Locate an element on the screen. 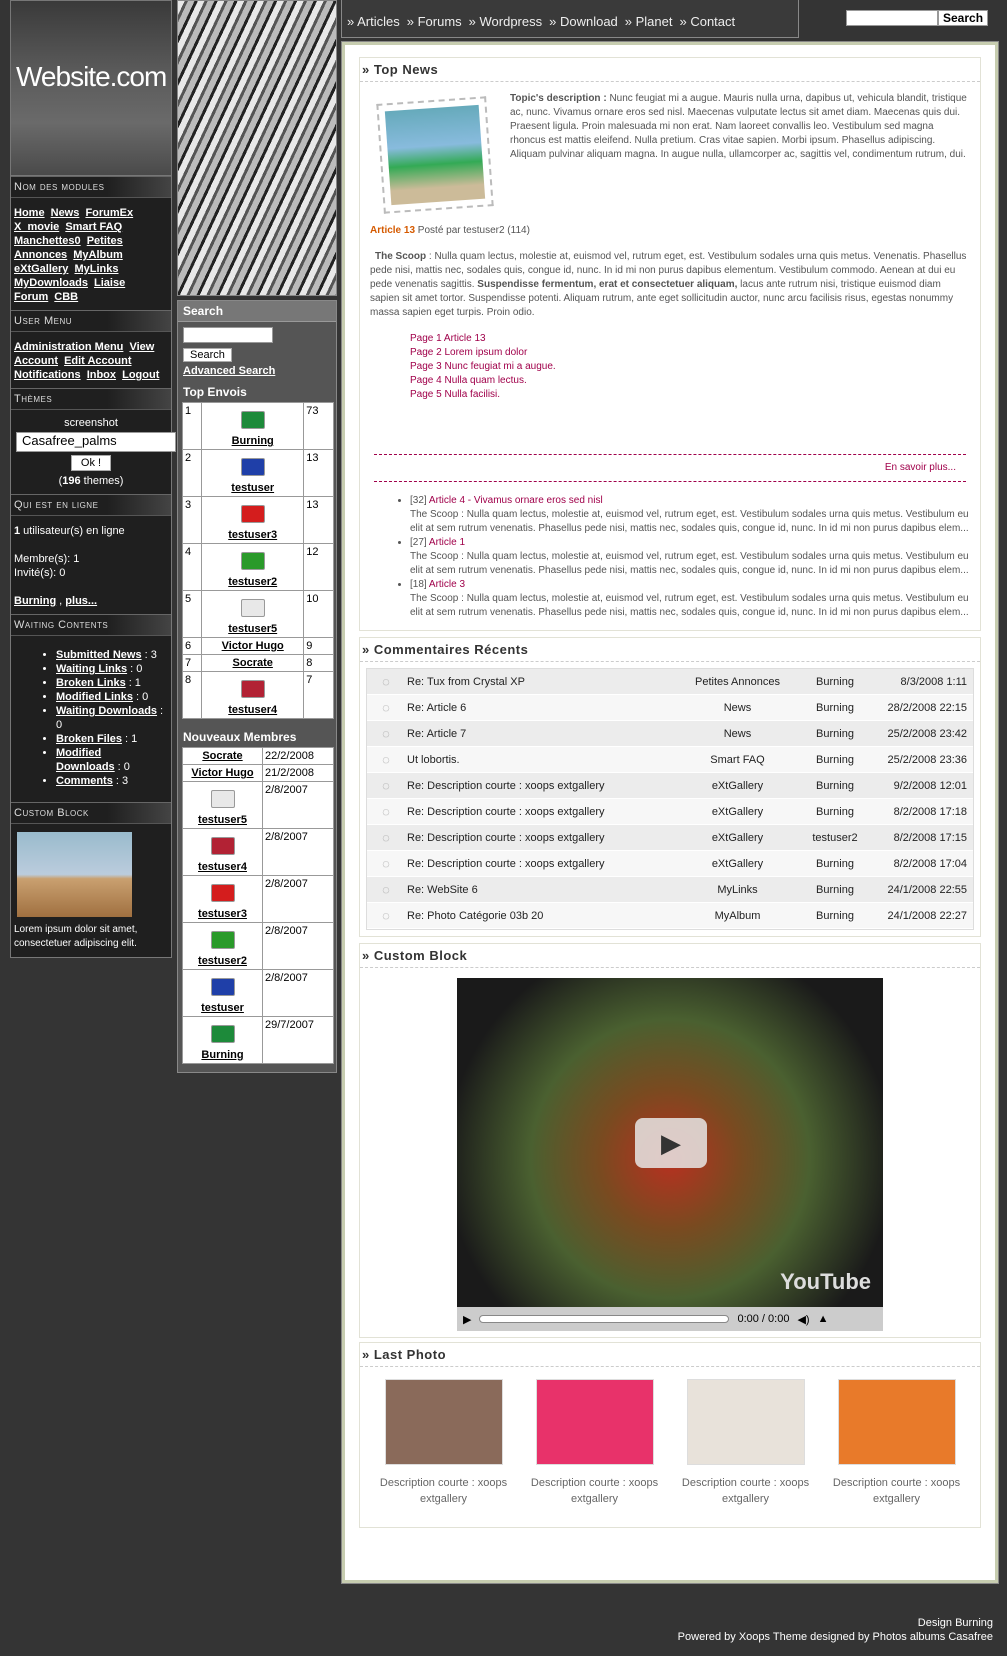  member-name: Victor Hugo is located at coordinates (222, 773).